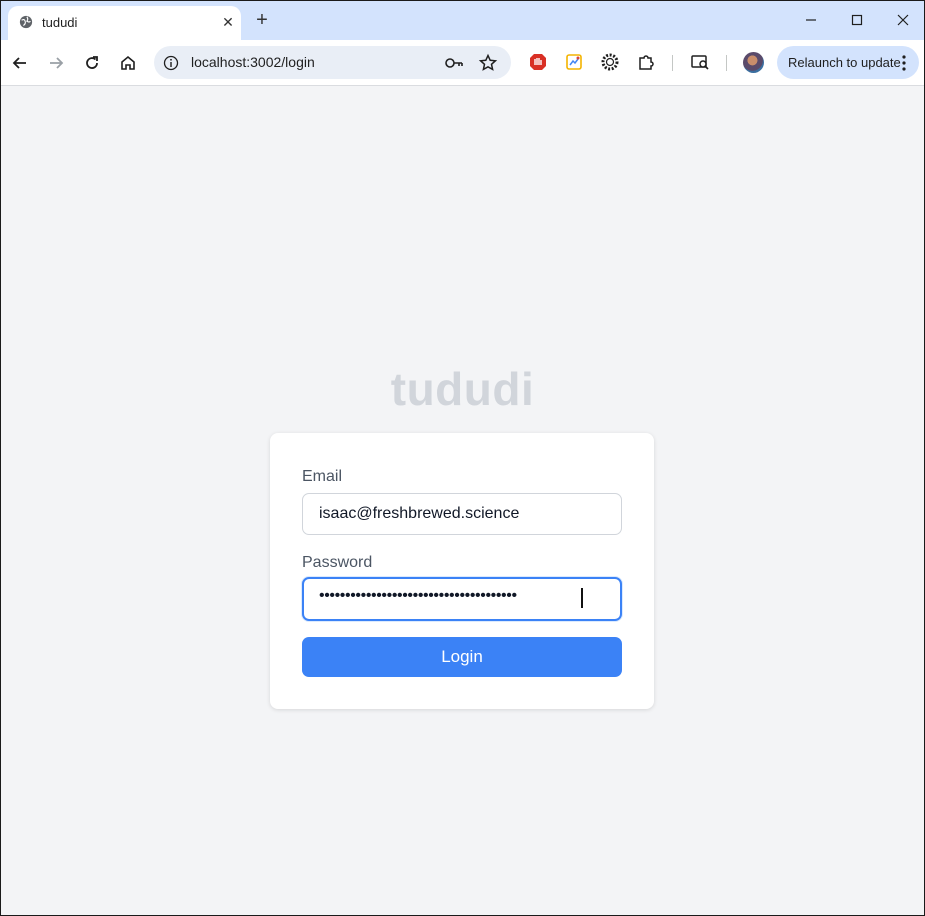  Describe the element at coordinates (332, 62) in the screenshot. I see `address-bar: localhost:3002/login` at that location.